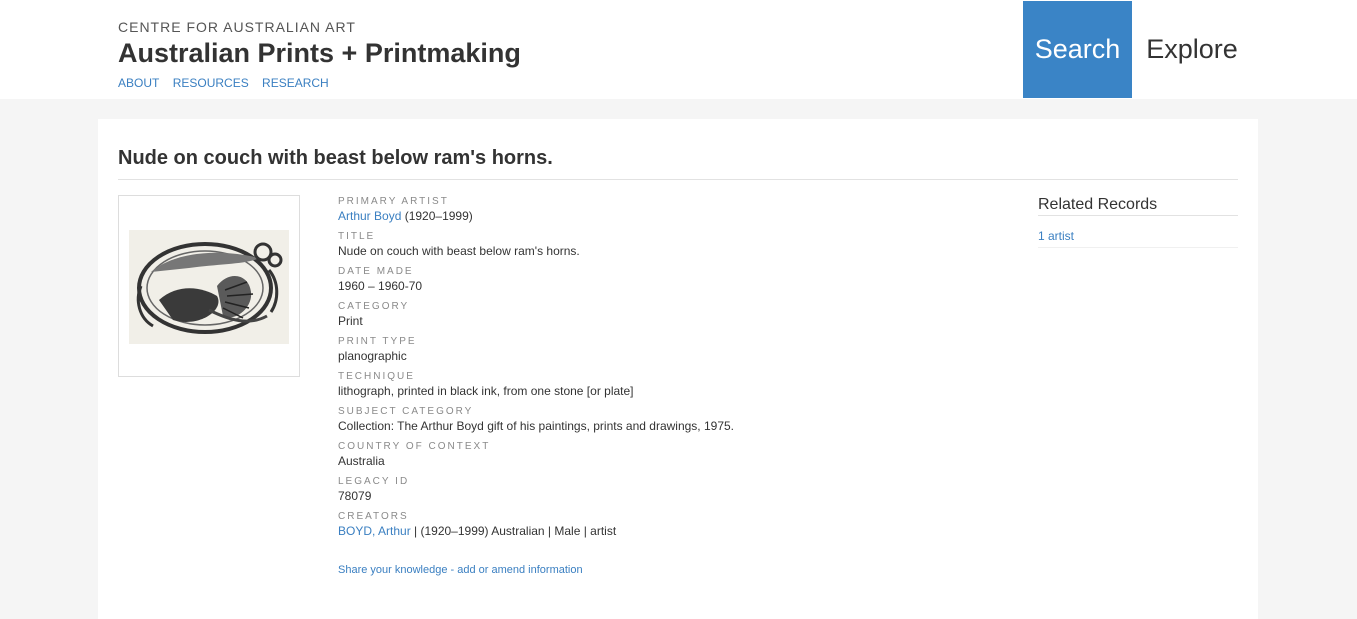  I want to click on field-legacy-id: LEGACY ID 78079, so click(658, 493).